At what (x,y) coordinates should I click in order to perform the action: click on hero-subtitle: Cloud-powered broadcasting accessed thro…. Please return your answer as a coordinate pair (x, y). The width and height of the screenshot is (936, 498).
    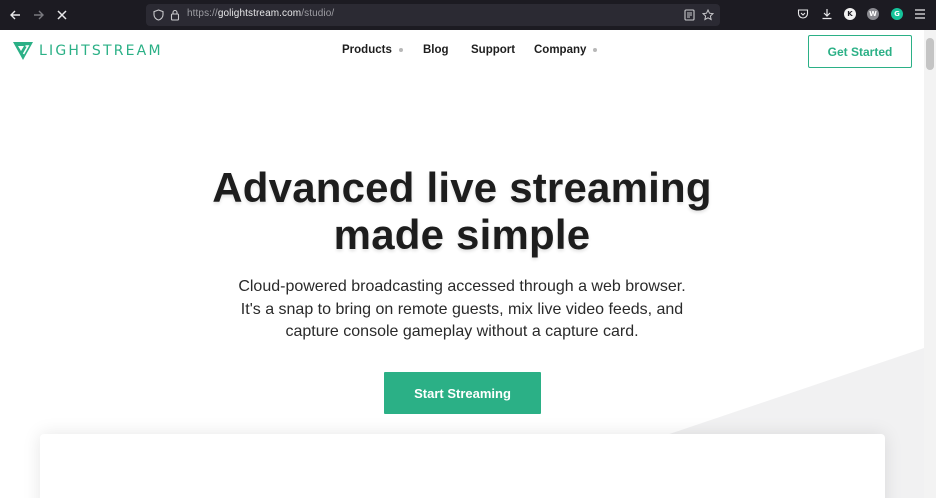
    Looking at the image, I should click on (462, 310).